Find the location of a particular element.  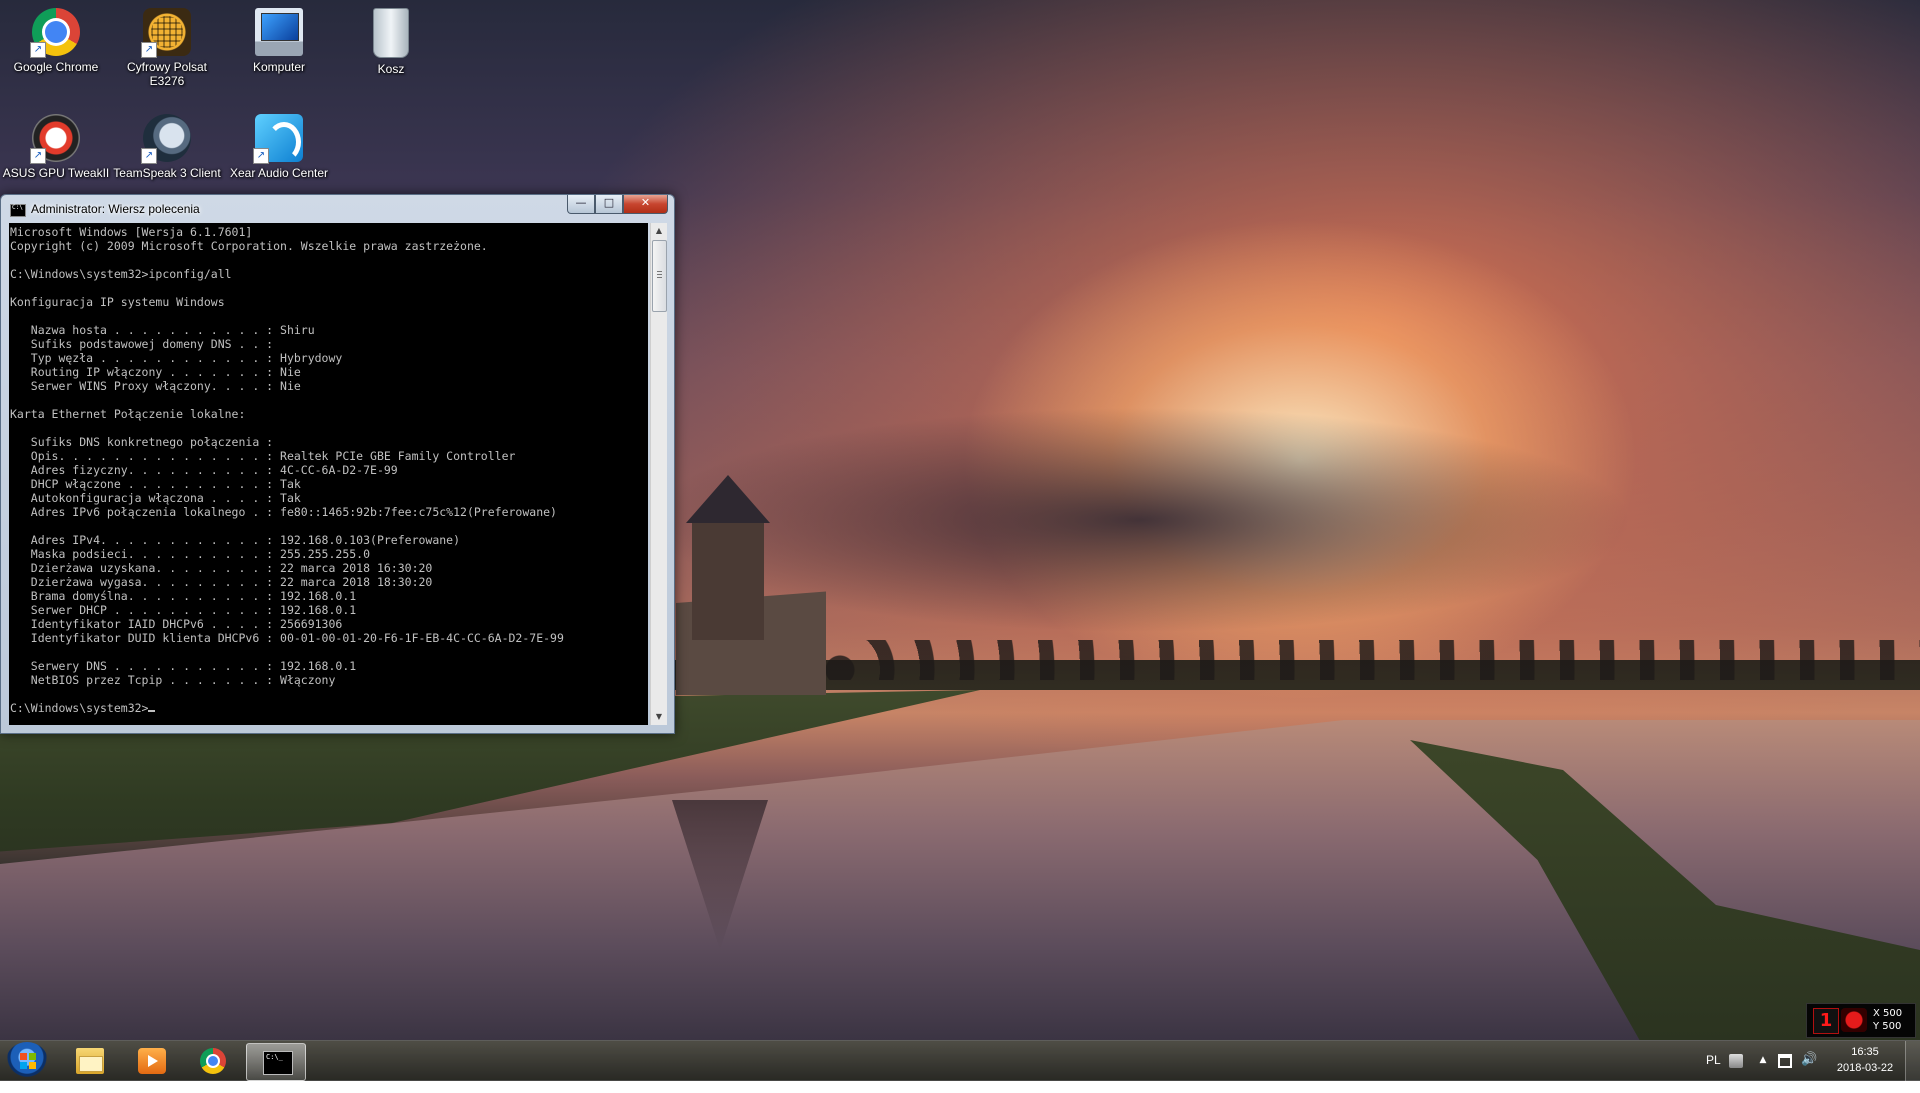

windows-explorer-icon is located at coordinates (90, 1061).